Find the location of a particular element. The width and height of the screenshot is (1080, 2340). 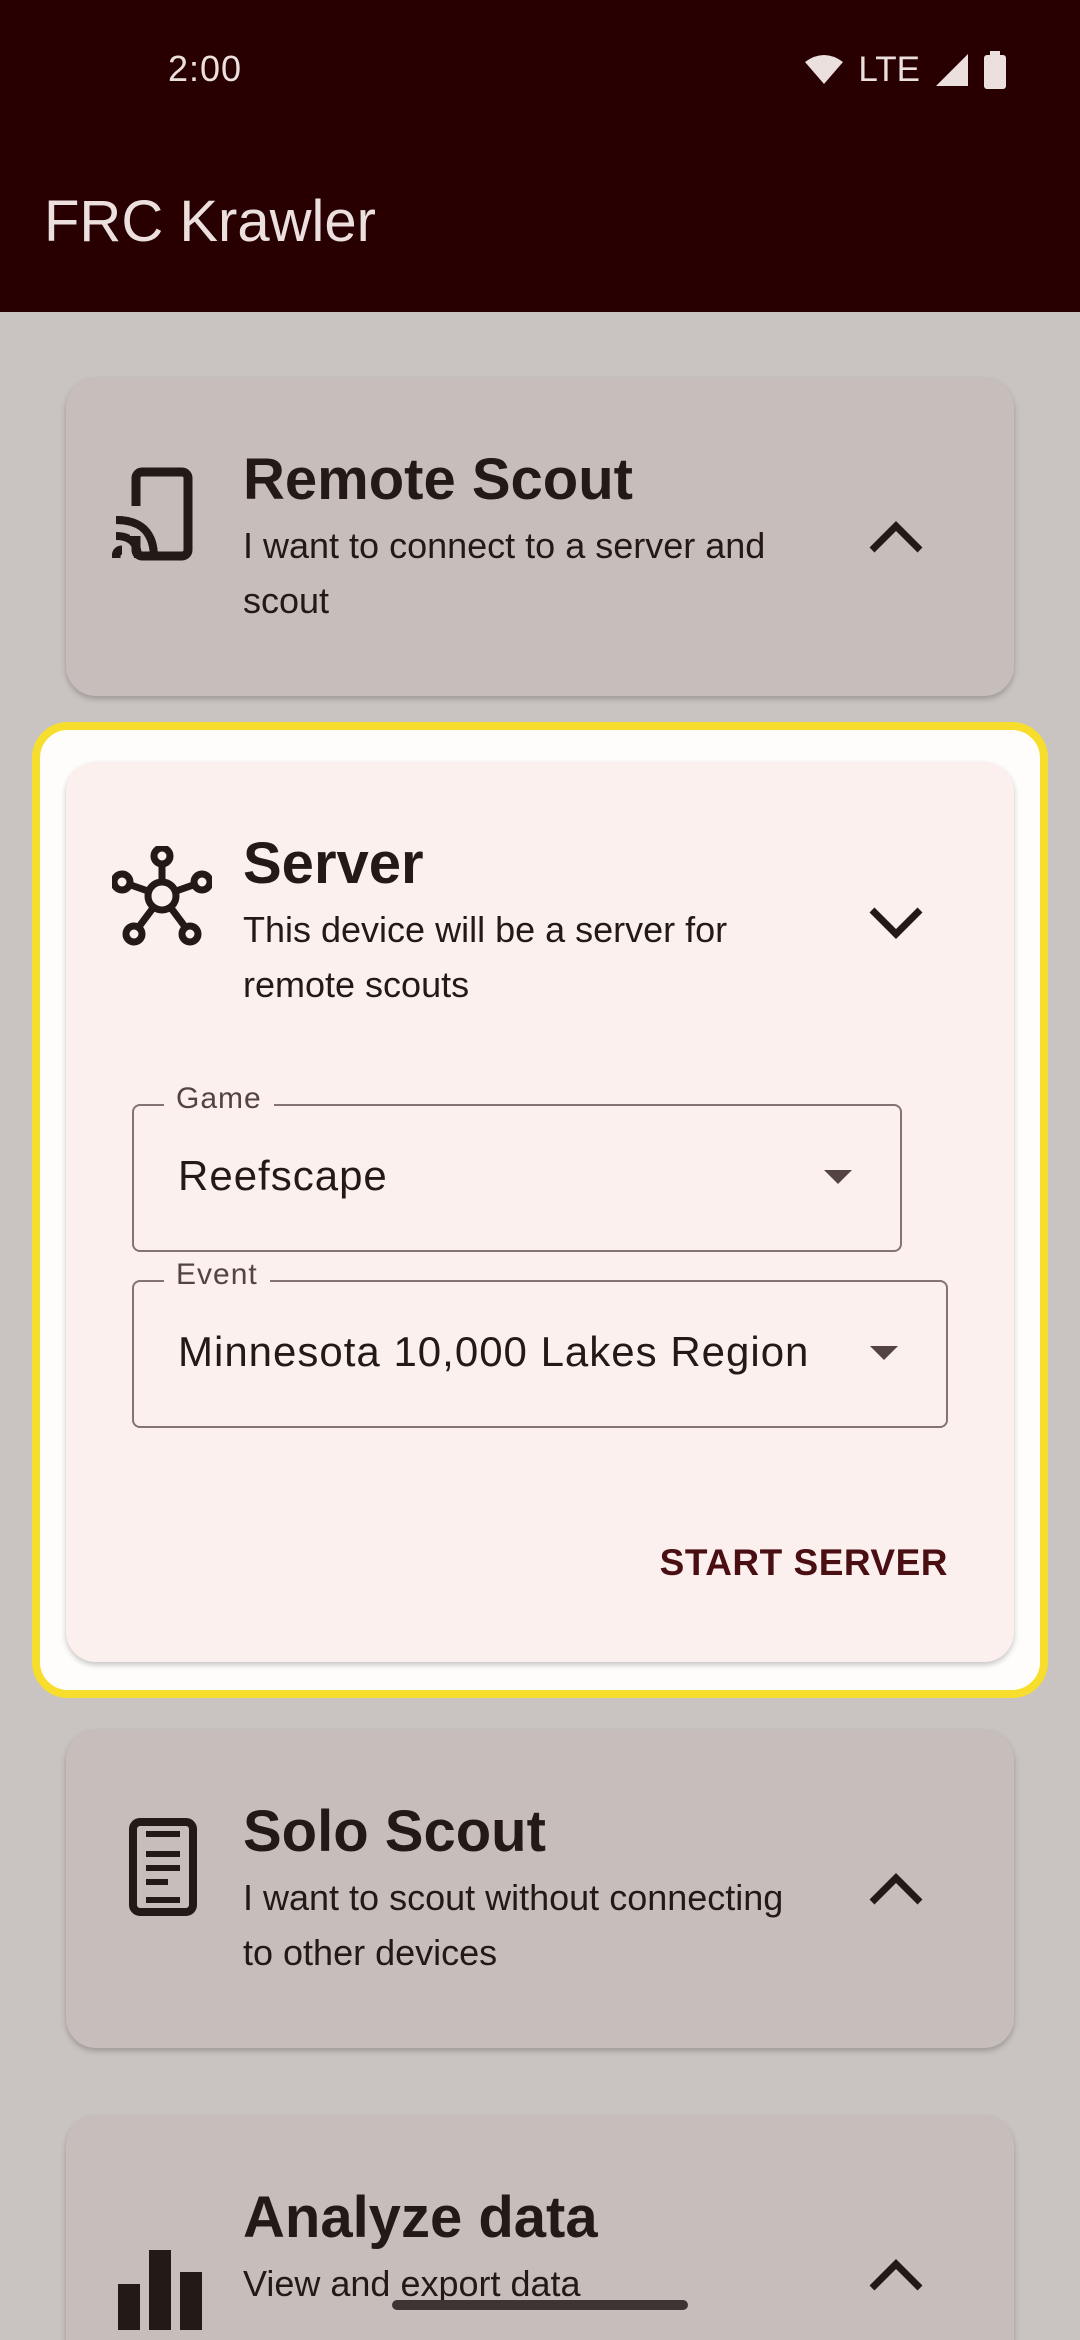

bar-chart-icon is located at coordinates (160, 2290).